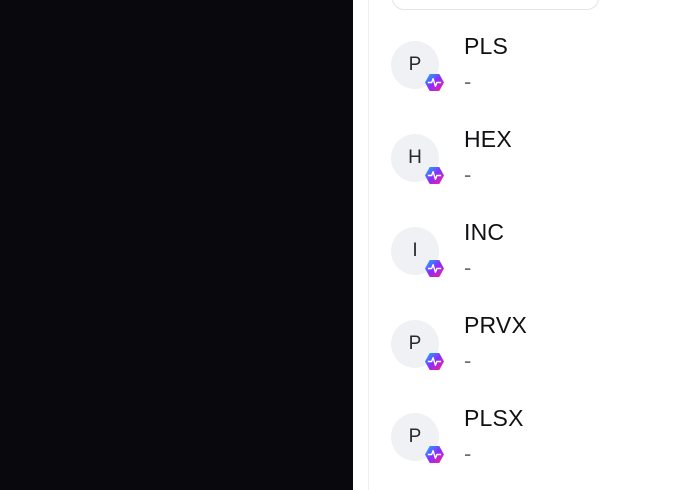 This screenshot has width=694, height=490. What do you see at coordinates (360, 245) in the screenshot?
I see `panel-gutter` at bounding box center [360, 245].